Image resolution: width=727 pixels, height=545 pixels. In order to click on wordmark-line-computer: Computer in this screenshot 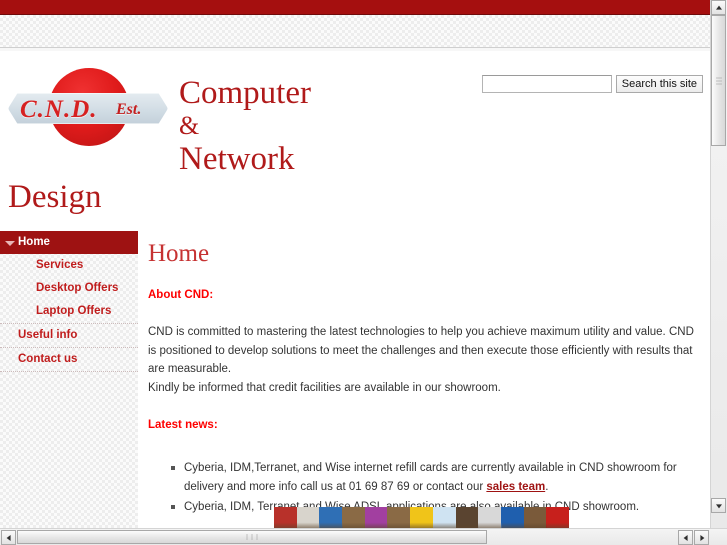, I will do `click(245, 93)`.